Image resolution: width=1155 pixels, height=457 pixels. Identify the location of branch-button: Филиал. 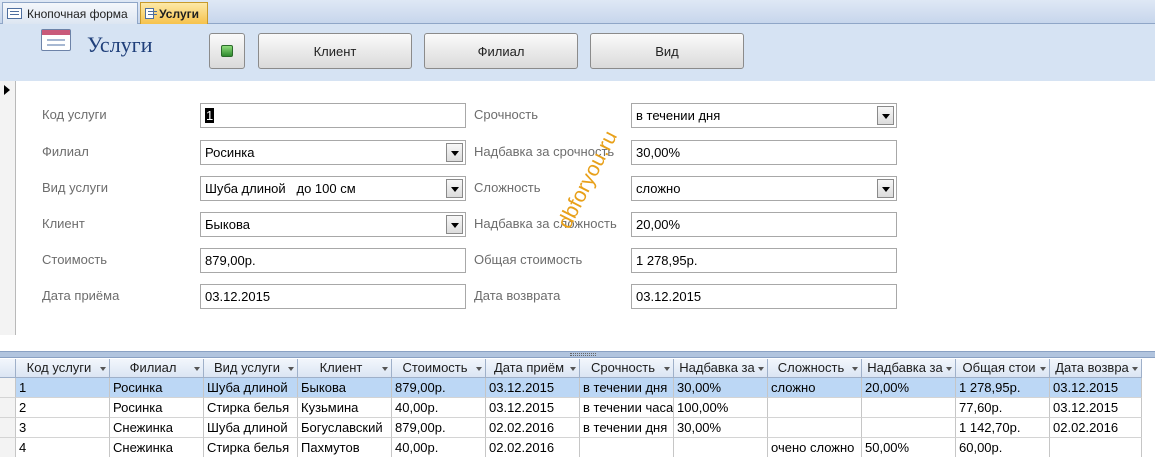
(501, 51).